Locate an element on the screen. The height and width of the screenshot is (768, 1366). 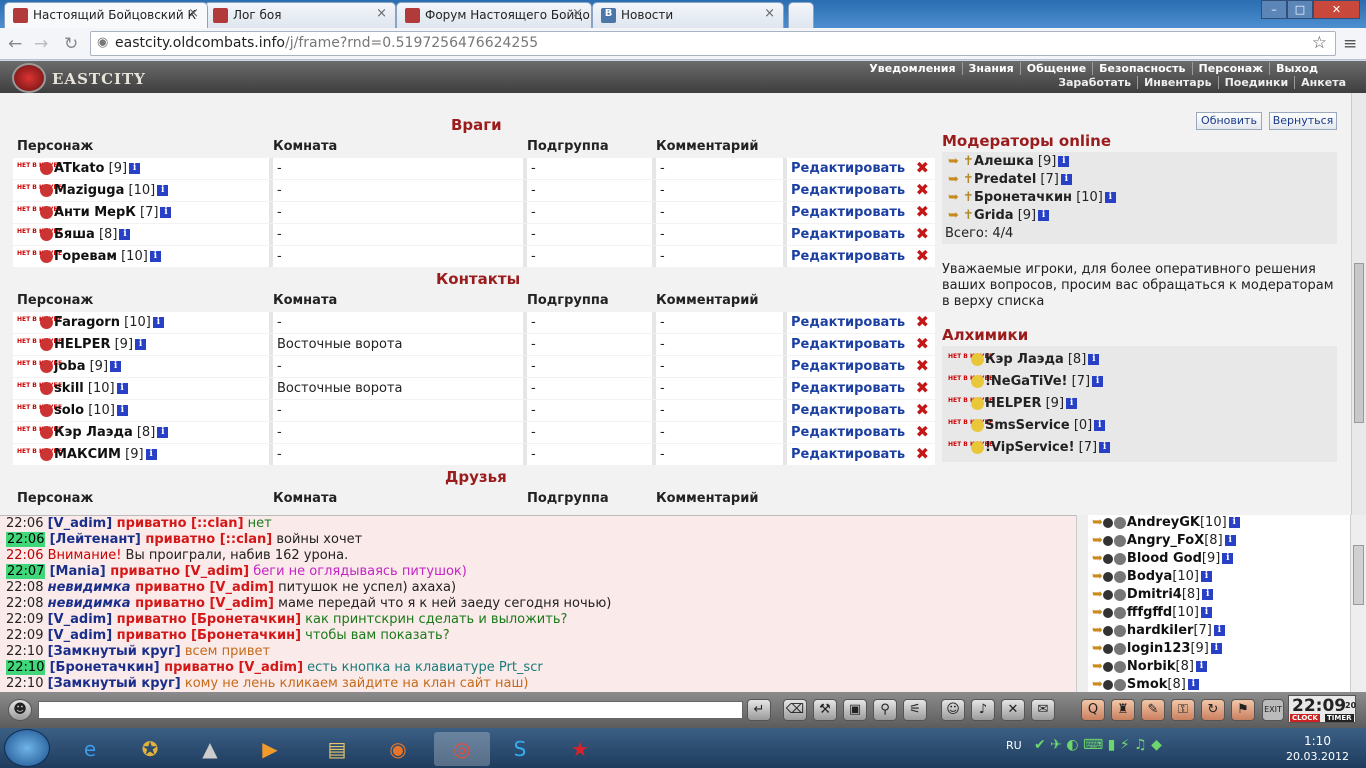
scroll-thumb is located at coordinates (1359, 343).